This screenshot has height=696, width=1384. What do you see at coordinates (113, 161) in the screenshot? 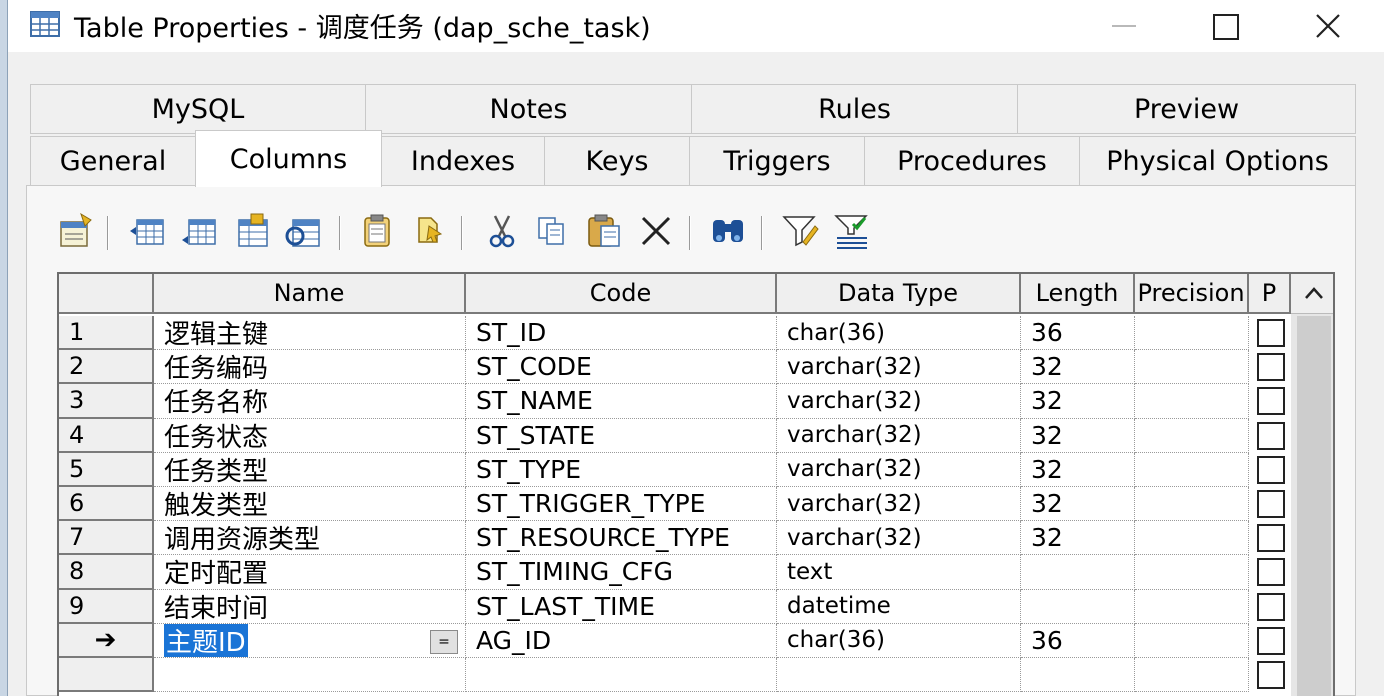
I see `tab-general: General` at bounding box center [113, 161].